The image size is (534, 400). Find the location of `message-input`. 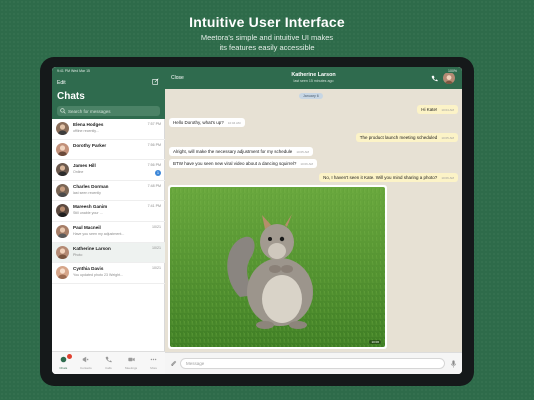

message-input is located at coordinates (312, 363).